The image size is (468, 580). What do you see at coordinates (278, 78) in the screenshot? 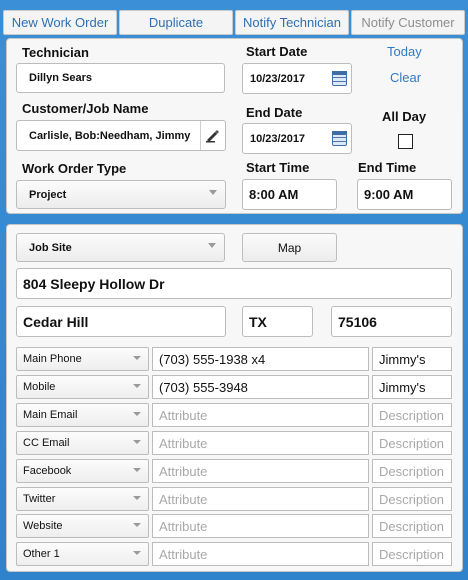
I see `start-date-value: 10/23/2017` at bounding box center [278, 78].